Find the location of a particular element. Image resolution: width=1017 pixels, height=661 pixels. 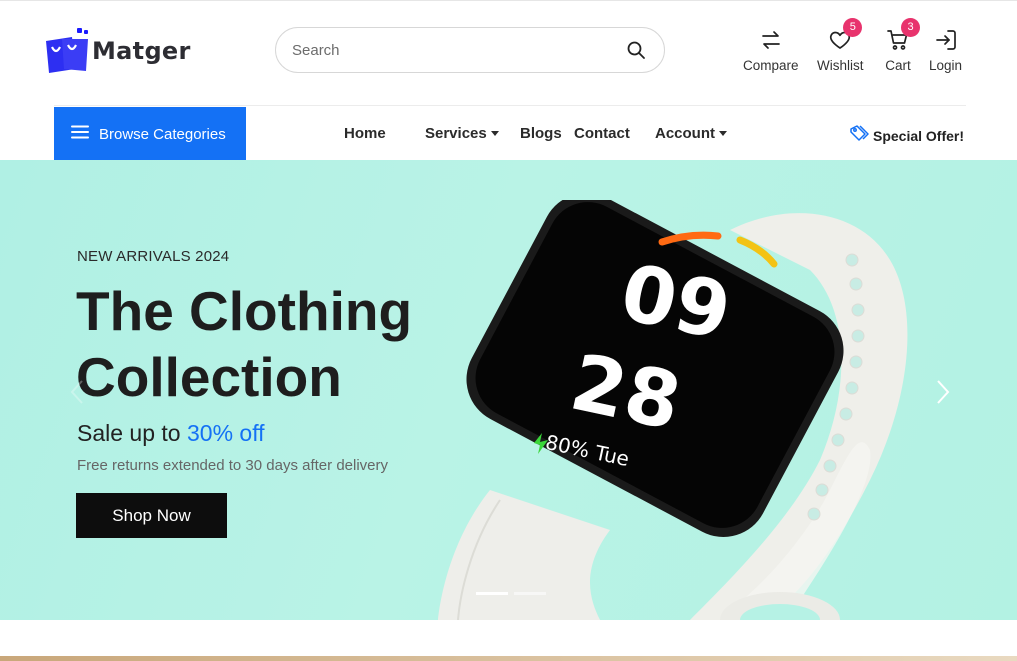

wishlist-button: 5 Wishlist is located at coordinates (840, 45).